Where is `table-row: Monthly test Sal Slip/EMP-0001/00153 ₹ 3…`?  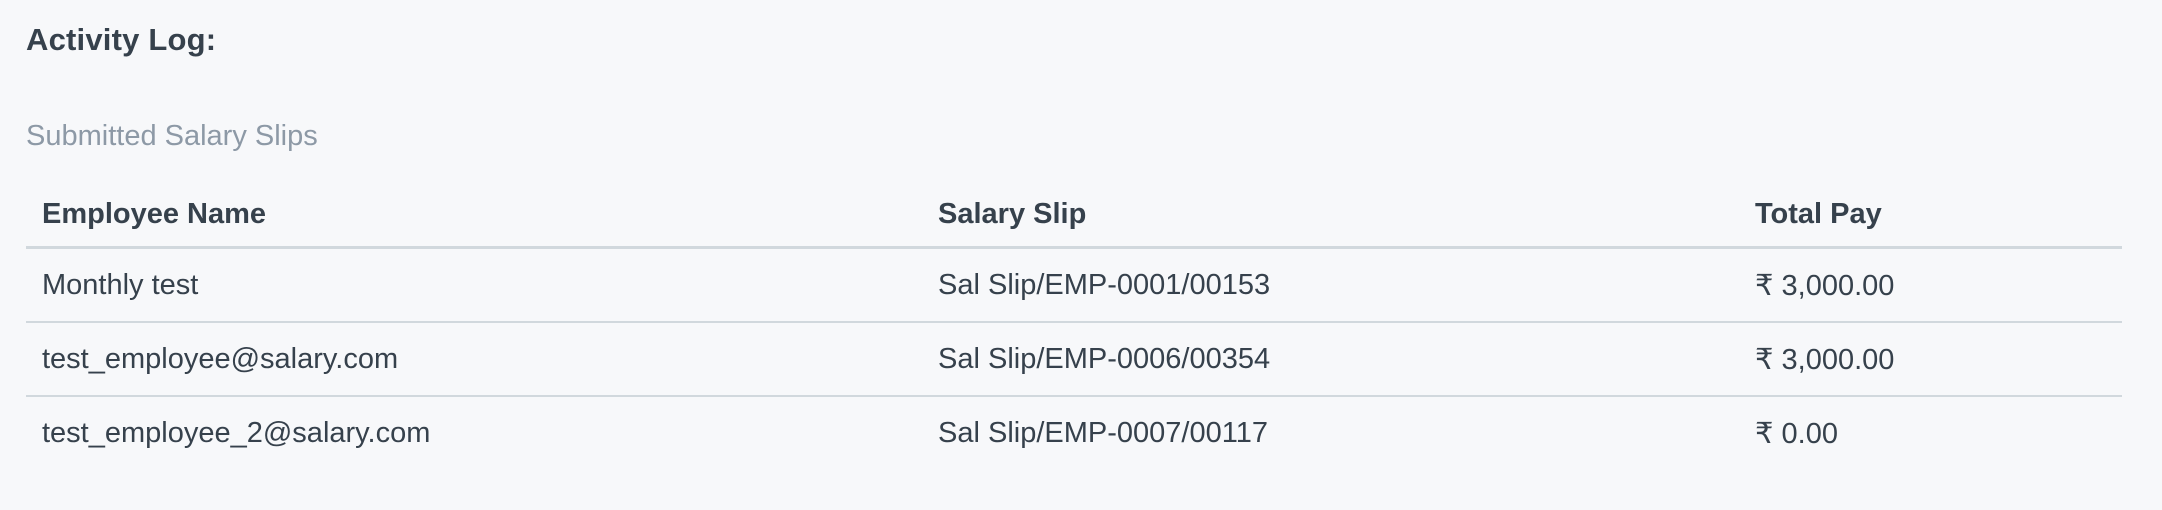 table-row: Monthly test Sal Slip/EMP-0001/00153 ₹ 3… is located at coordinates (1074, 285).